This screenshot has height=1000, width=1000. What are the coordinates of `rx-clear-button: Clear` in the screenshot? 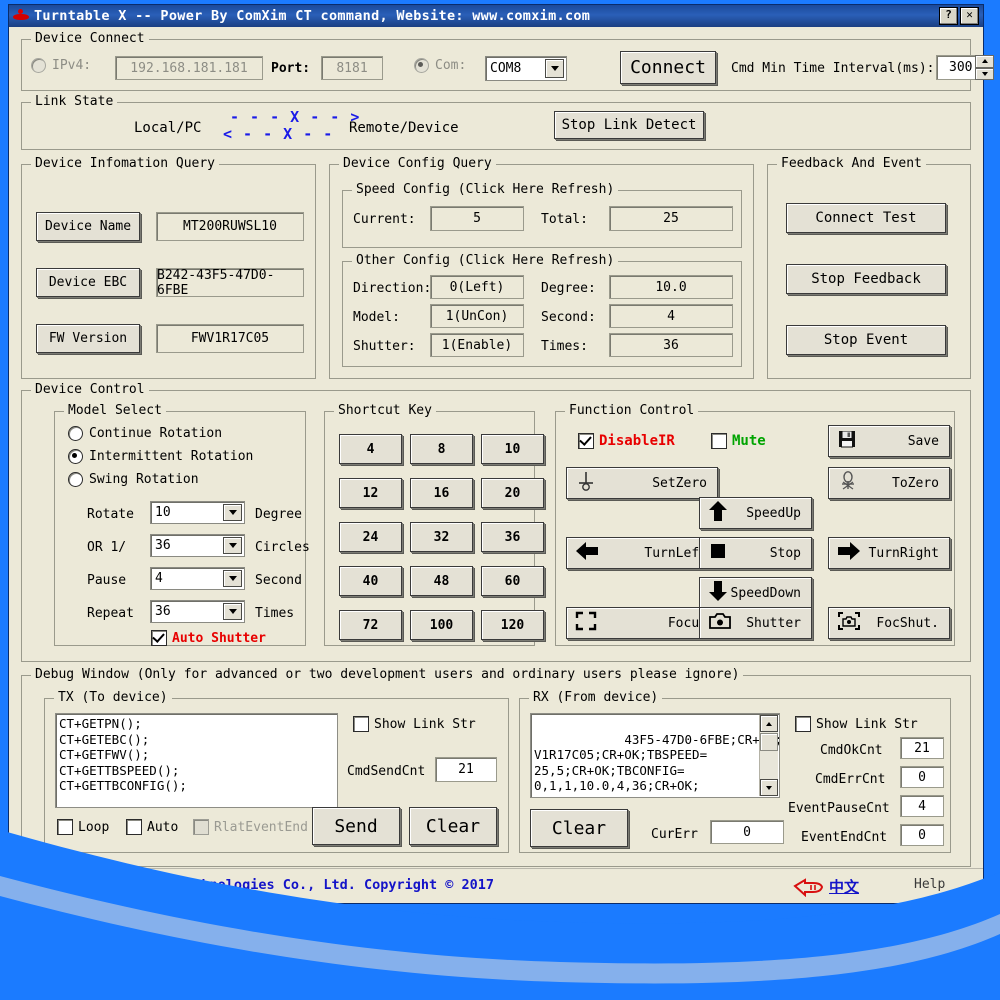 It's located at (579, 828).